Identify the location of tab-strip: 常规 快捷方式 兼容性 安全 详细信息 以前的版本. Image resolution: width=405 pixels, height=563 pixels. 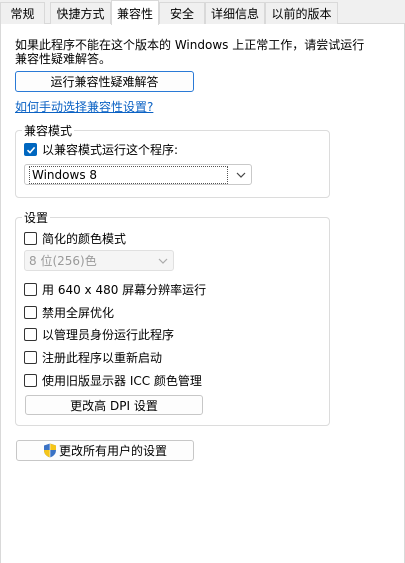
(202, 12).